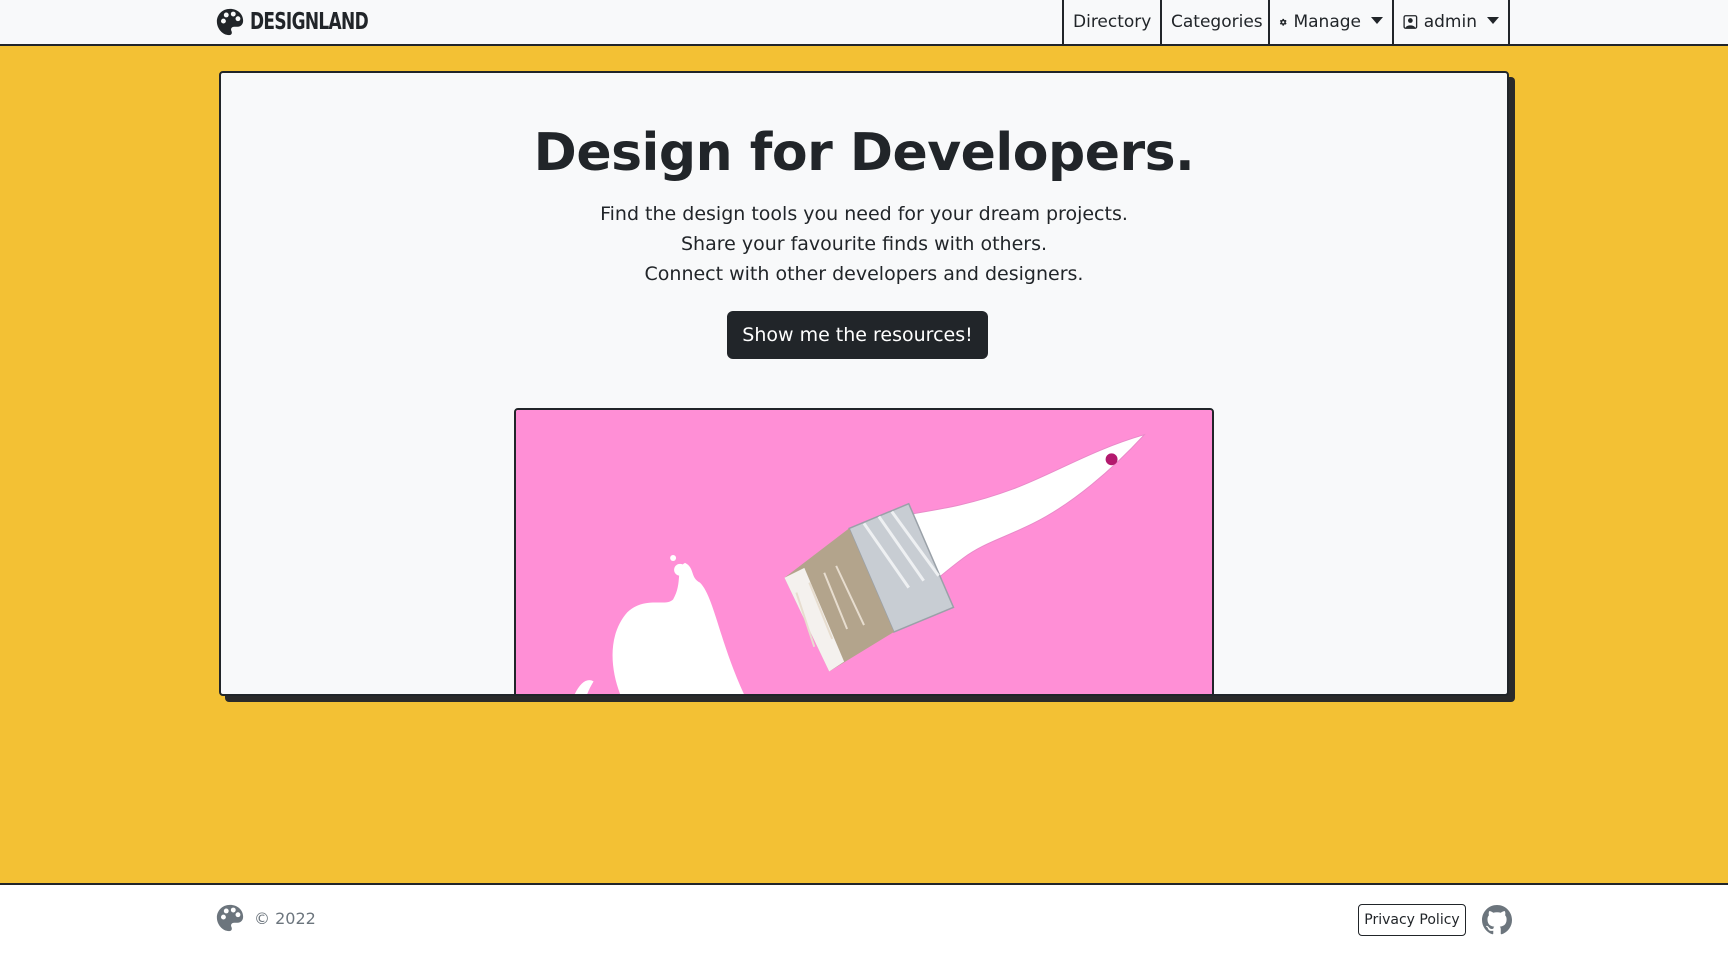  I want to click on nav-links: Directory Categories Manage admin, so click(1286, 22).